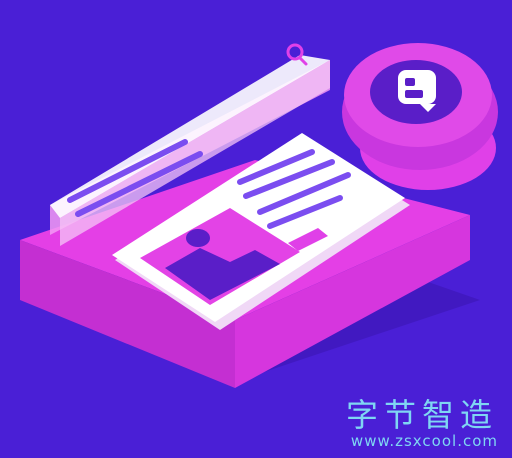 This screenshot has height=458, width=512. What do you see at coordinates (424, 441) in the screenshot?
I see `watermark-url: www.zsxcool.com` at bounding box center [424, 441].